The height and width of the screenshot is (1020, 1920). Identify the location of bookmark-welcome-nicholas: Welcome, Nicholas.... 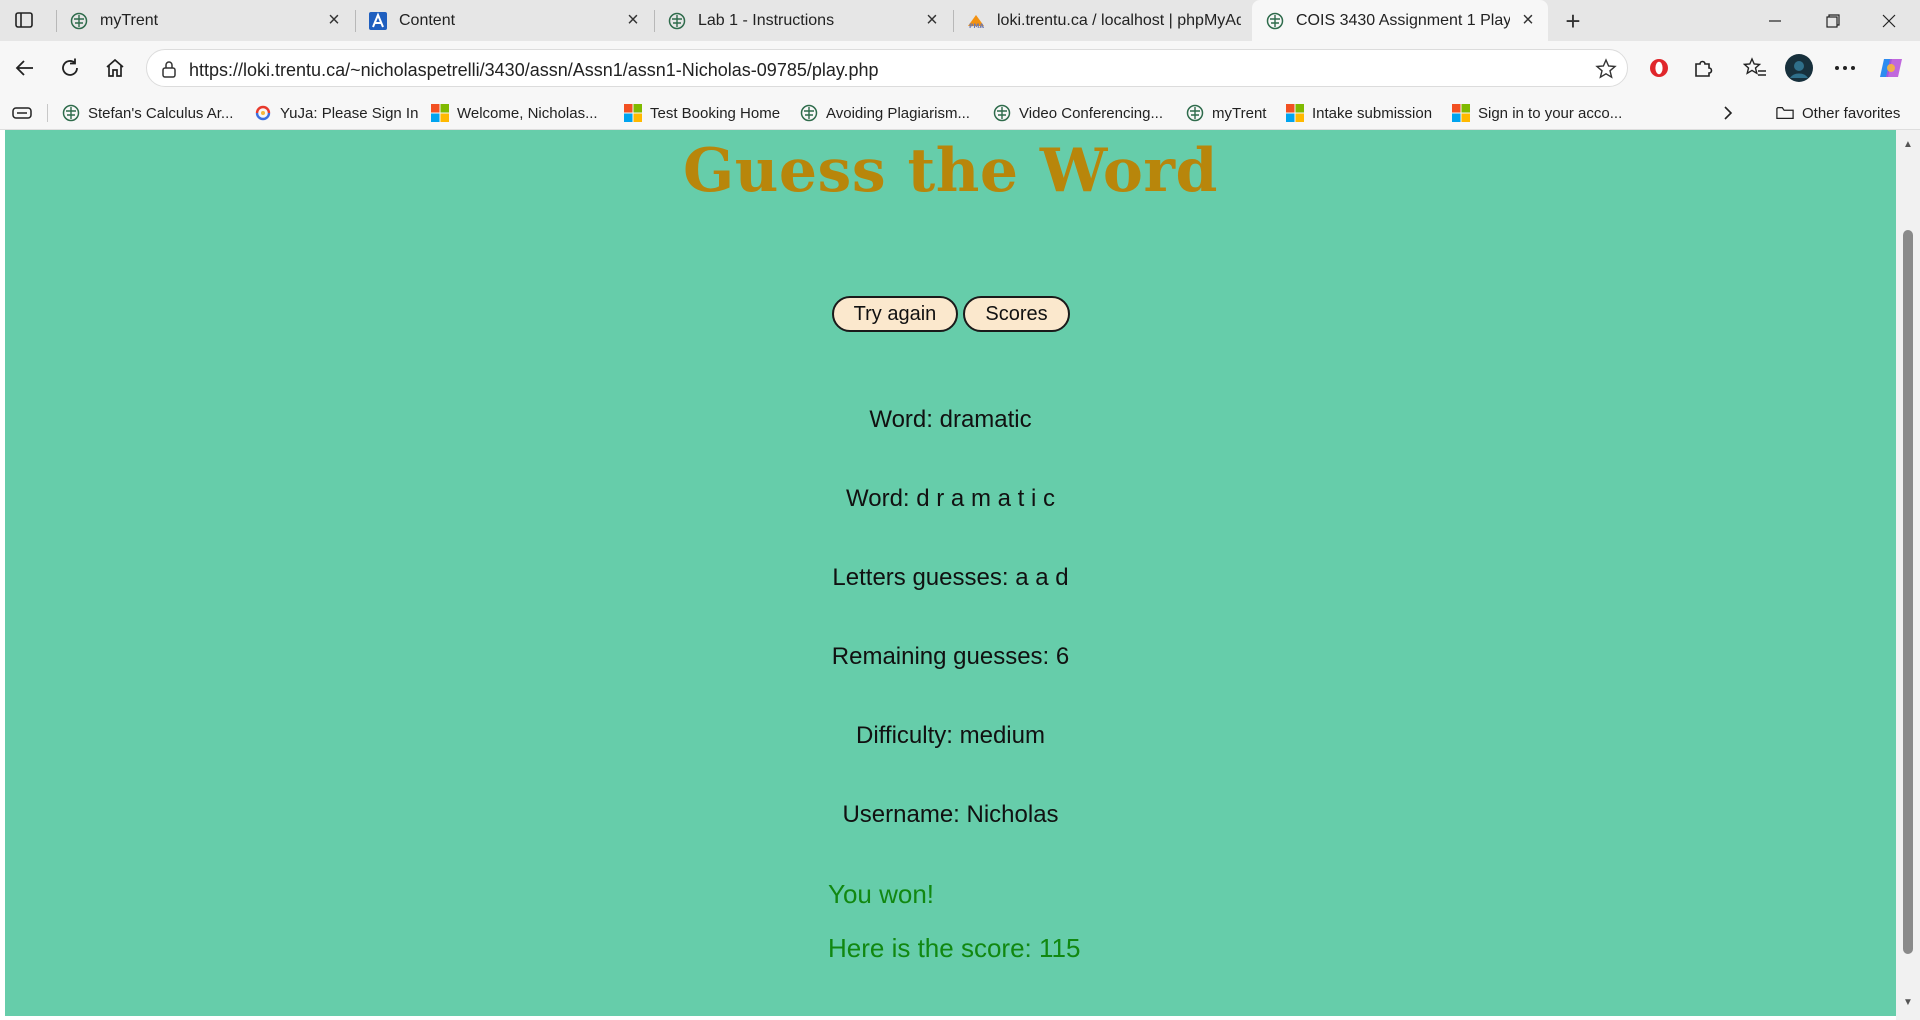
(514, 113).